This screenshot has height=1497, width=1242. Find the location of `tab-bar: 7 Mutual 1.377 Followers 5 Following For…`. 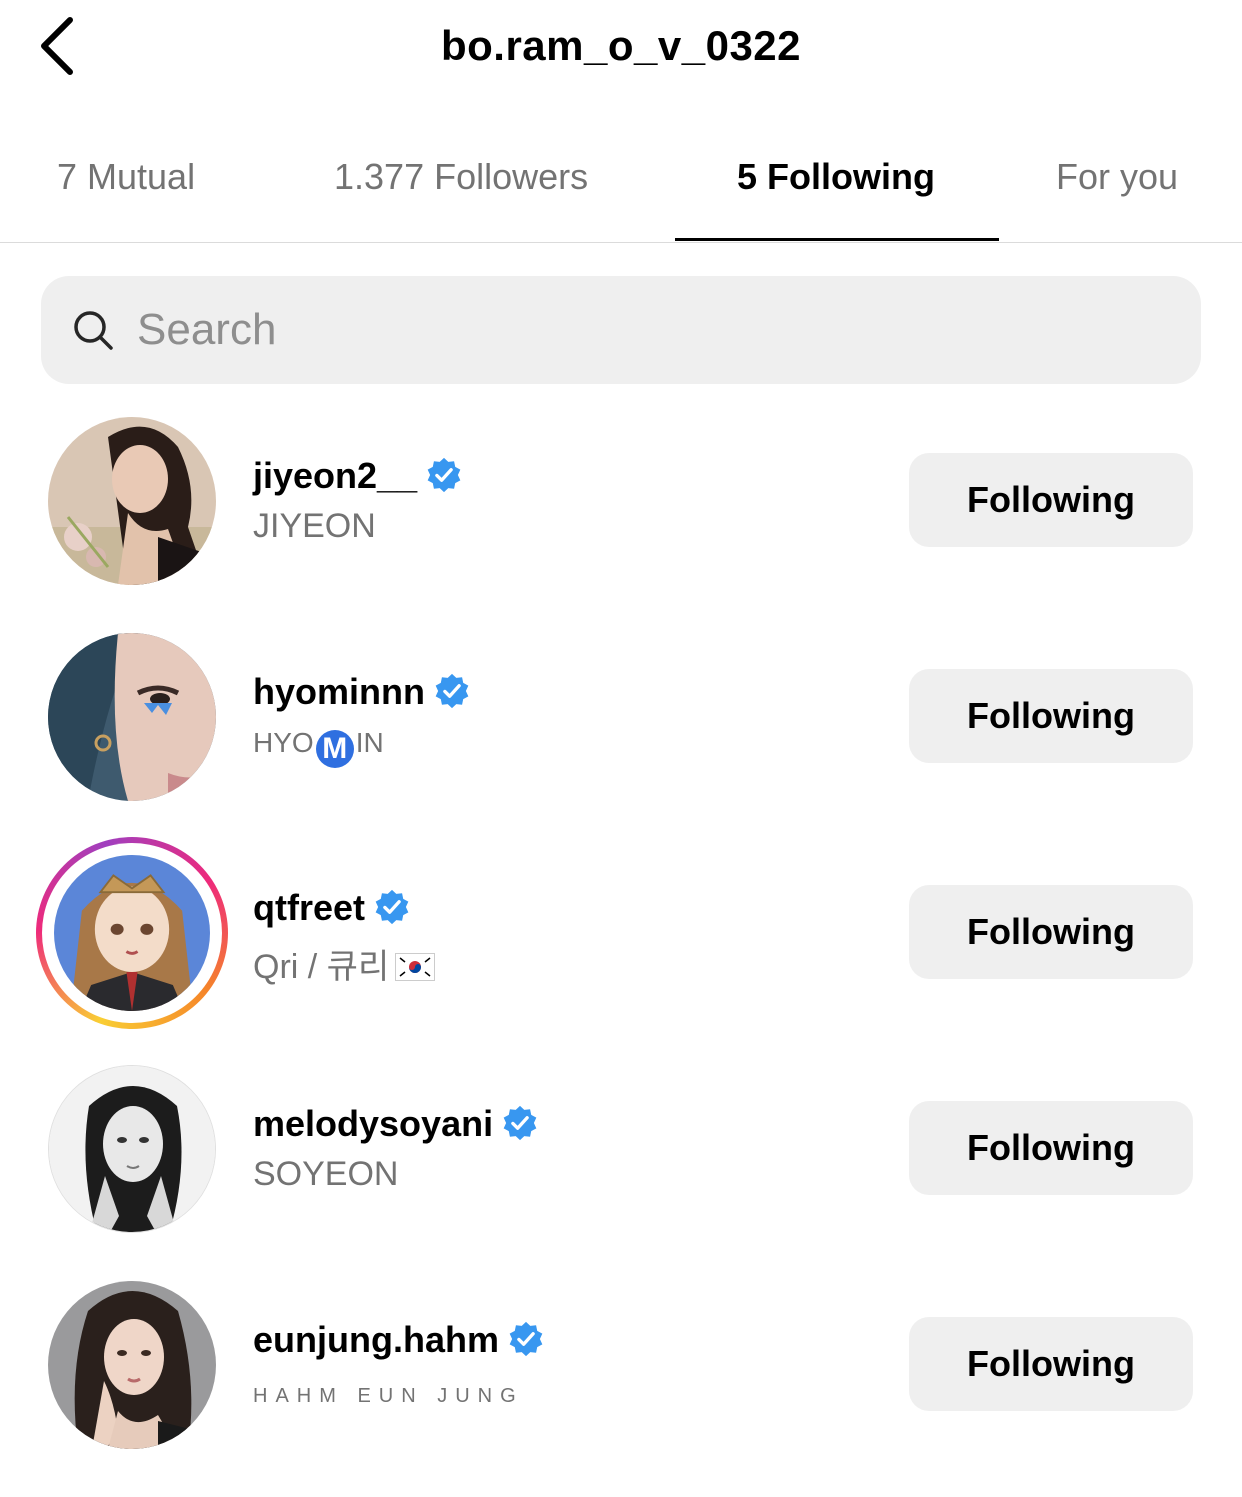

tab-bar: 7 Mutual 1.377 Followers 5 Following For… is located at coordinates (621, 186).